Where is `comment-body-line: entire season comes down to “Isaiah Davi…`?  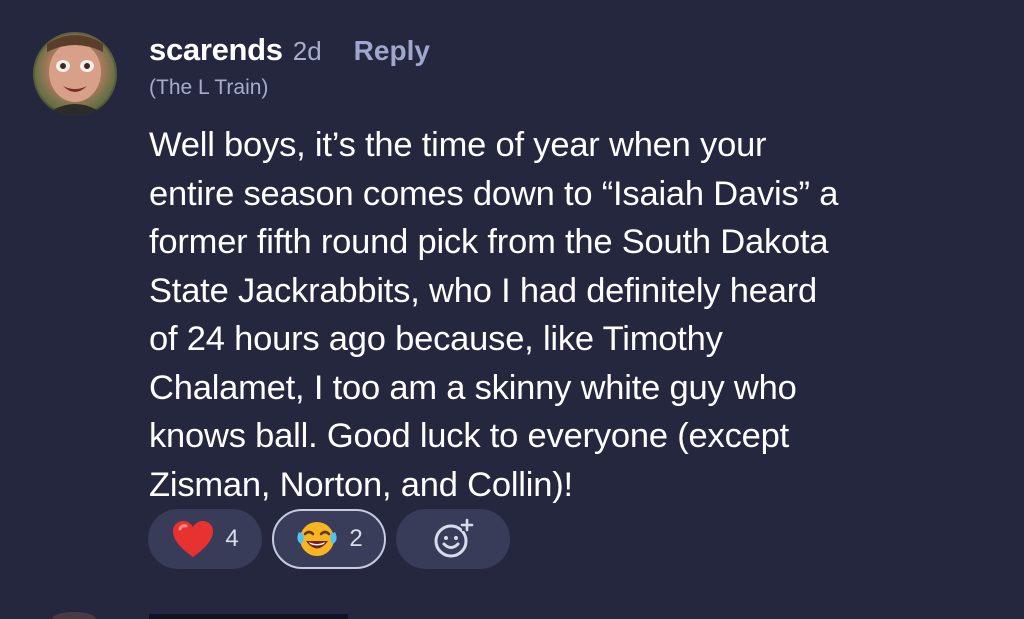 comment-body-line: entire season comes down to “Isaiah Davi… is located at coordinates (494, 193).